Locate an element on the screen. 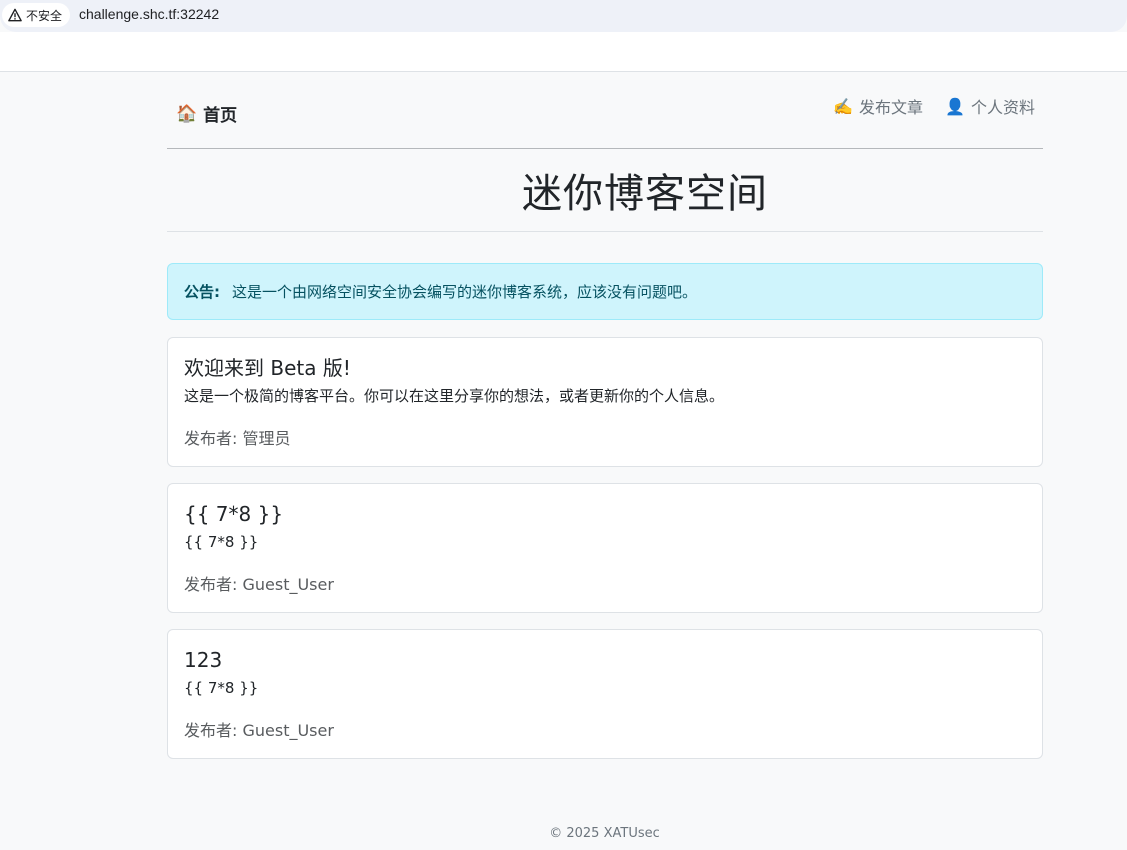 This screenshot has height=850, width=1127. navbar: 🏠 首页 ✍️ 发布文章 👤 个人资料 is located at coordinates (605, 111).